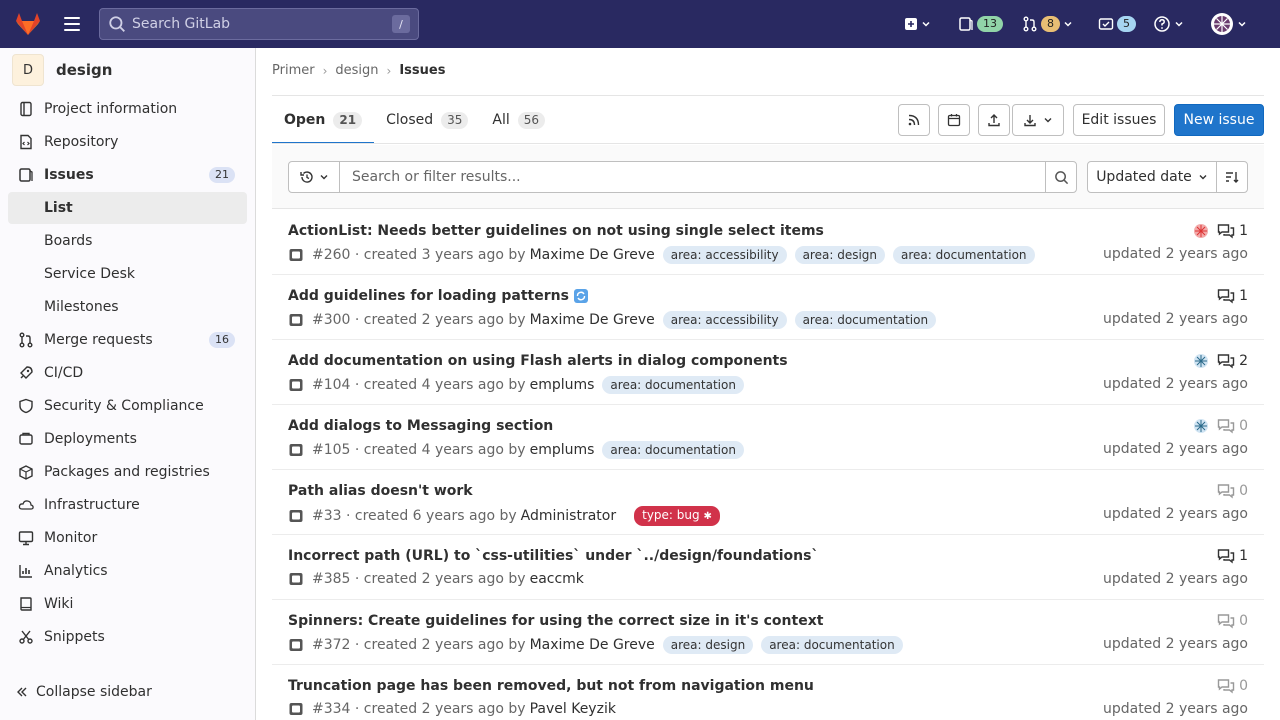  I want to click on breadcrumb-current: Issues, so click(422, 70).